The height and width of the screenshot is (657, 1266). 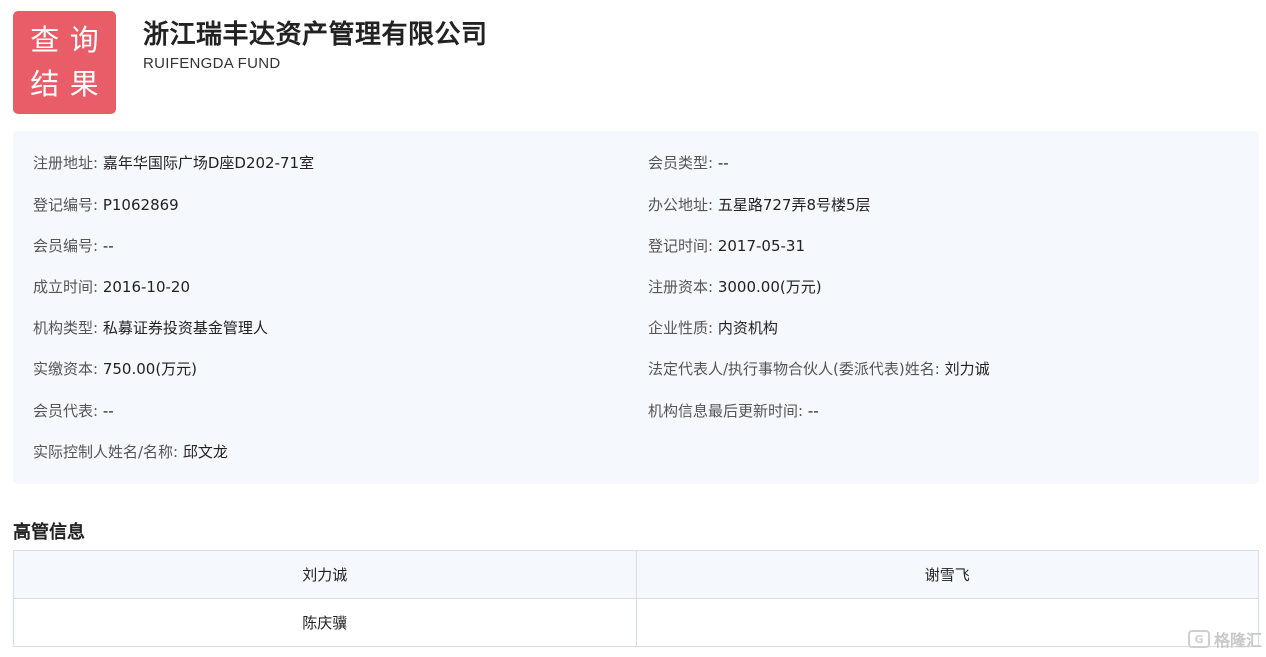 What do you see at coordinates (73, 411) in the screenshot?
I see `info-member-representative: 会员代表: --` at bounding box center [73, 411].